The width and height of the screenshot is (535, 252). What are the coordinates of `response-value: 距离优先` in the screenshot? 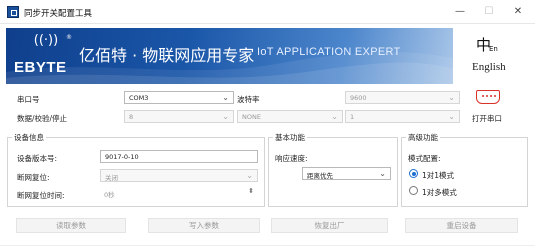 It's located at (320, 176).